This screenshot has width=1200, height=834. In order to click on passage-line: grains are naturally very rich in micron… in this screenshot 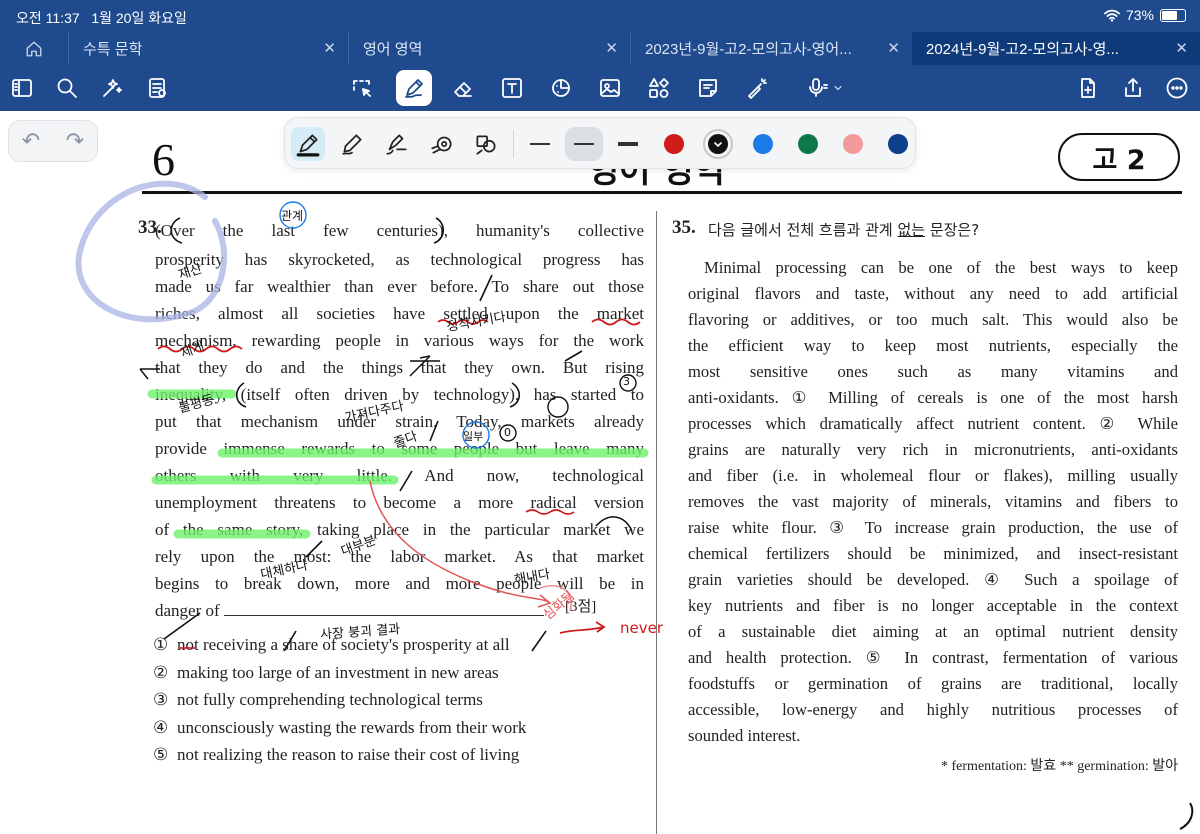, I will do `click(933, 449)`.